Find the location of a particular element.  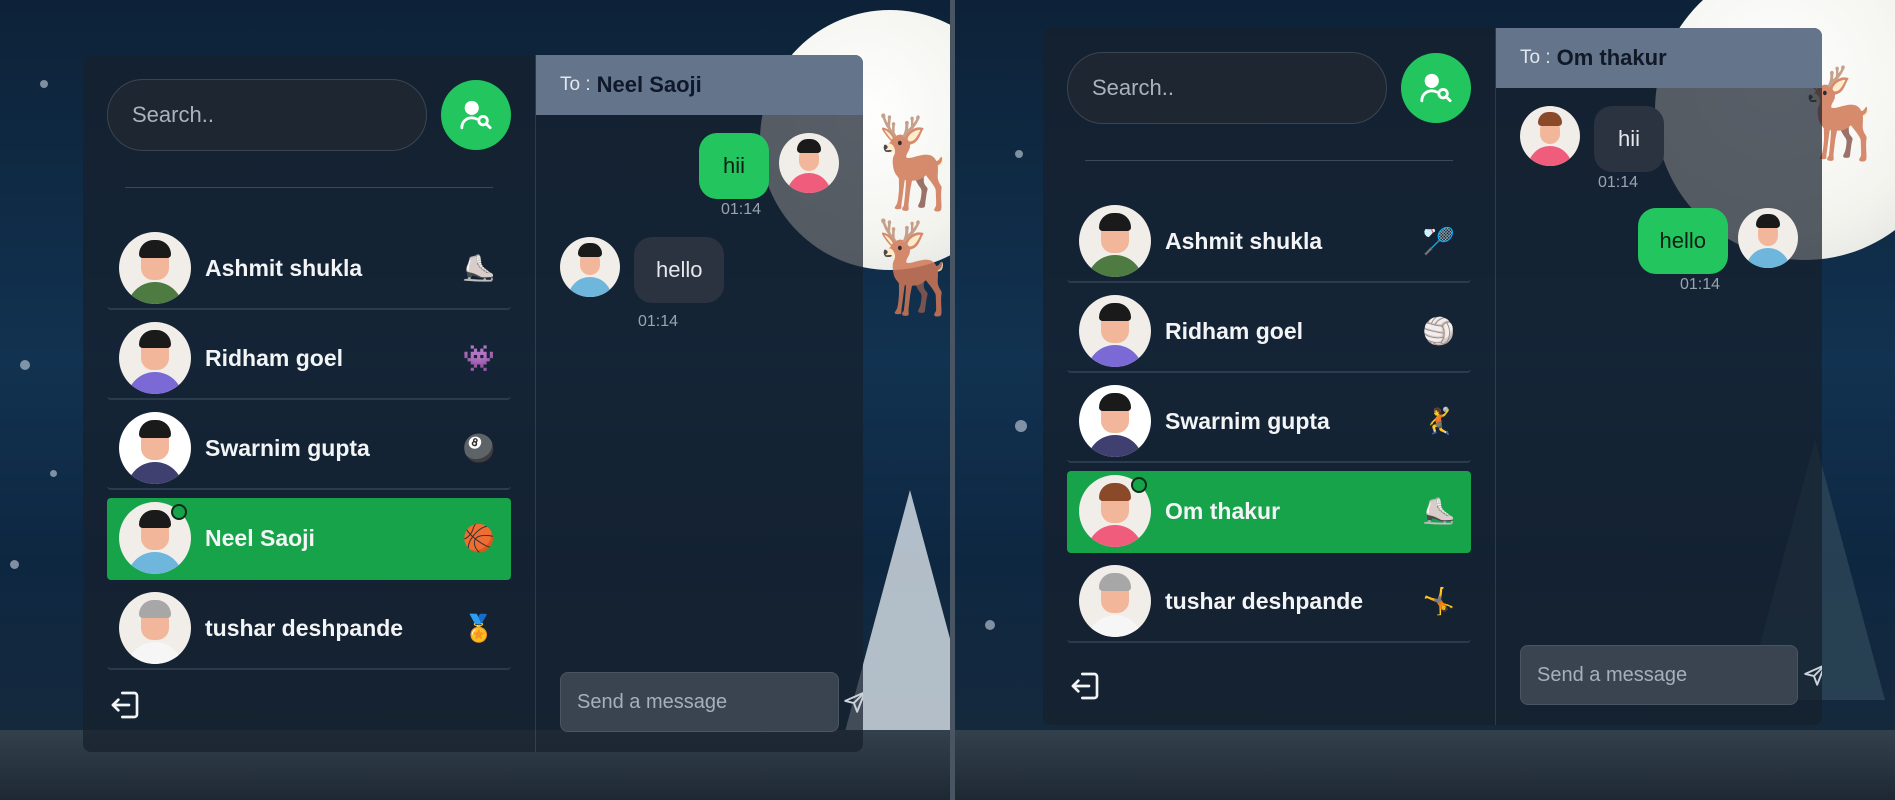

conversation-item: tushar deshpande 🏅 is located at coordinates (309, 629).